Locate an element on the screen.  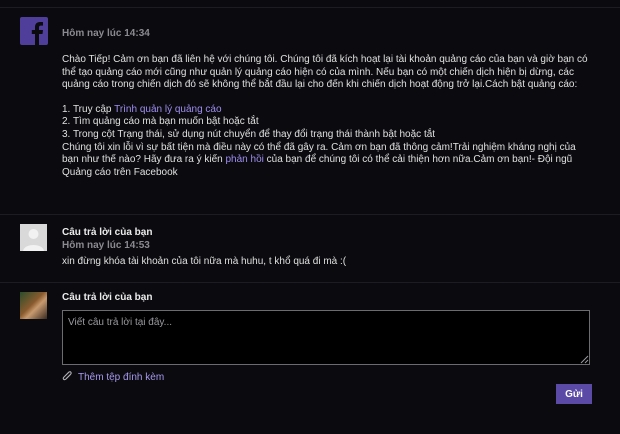
step-1: 1. Truy cập Trình quản lý quảng cáo is located at coordinates (142, 109).